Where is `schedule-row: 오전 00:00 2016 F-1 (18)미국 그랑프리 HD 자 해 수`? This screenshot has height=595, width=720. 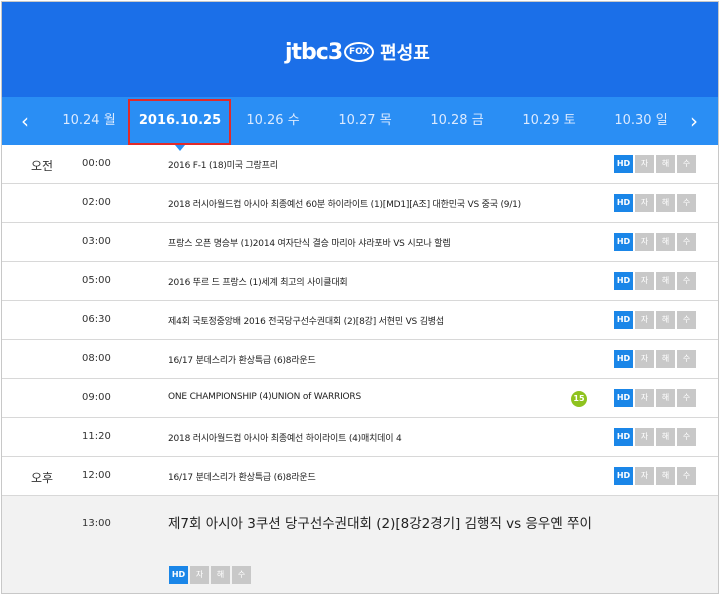
schedule-row: 오전 00:00 2016 F-1 (18)미국 그랑프리 HD 자 해 수 is located at coordinates (360, 164).